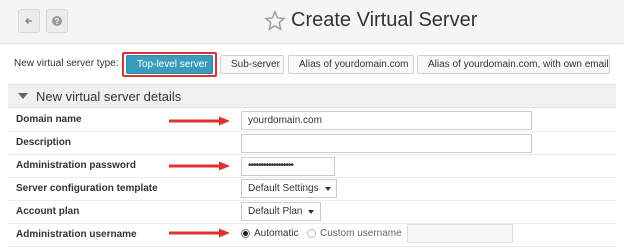  I want to click on config-template-label: Server configuration template, so click(87, 188).